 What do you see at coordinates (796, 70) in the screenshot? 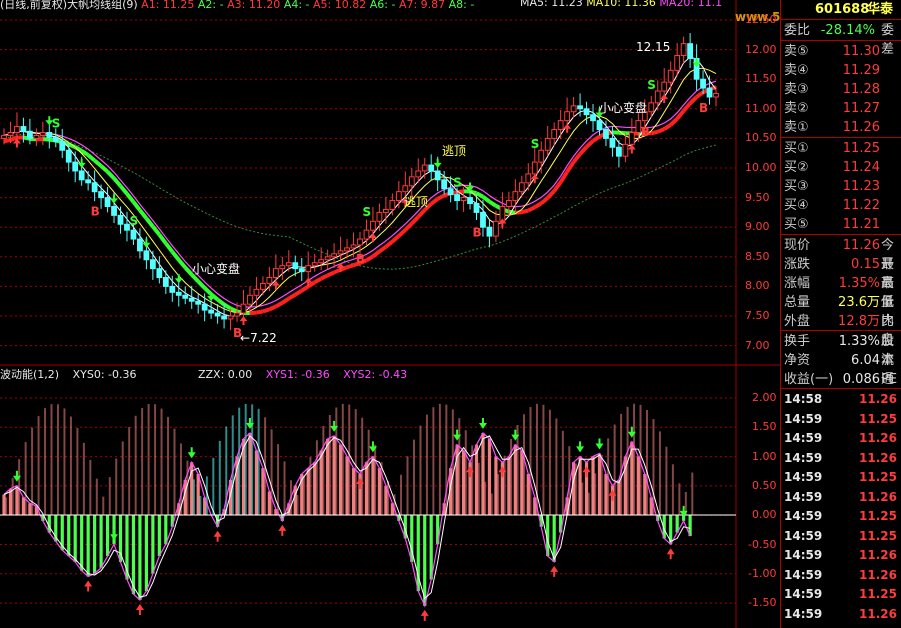
I see `sell-level-4-label: 卖④` at bounding box center [796, 70].